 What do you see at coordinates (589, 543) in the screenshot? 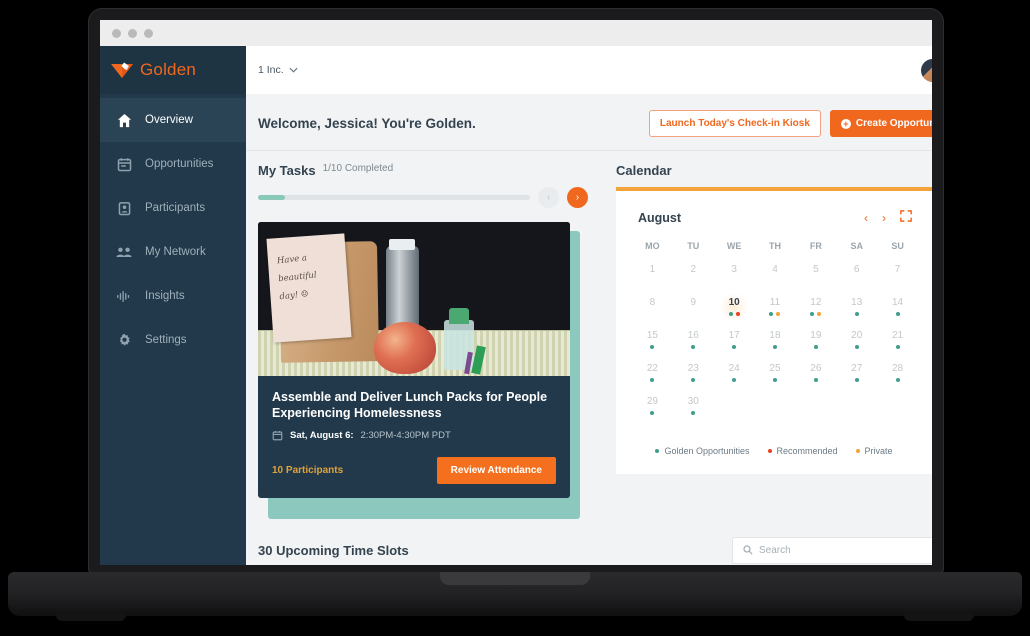
I see `upcoming-slots-bar: 30 Upcoming Time Slots Search` at bounding box center [589, 543].